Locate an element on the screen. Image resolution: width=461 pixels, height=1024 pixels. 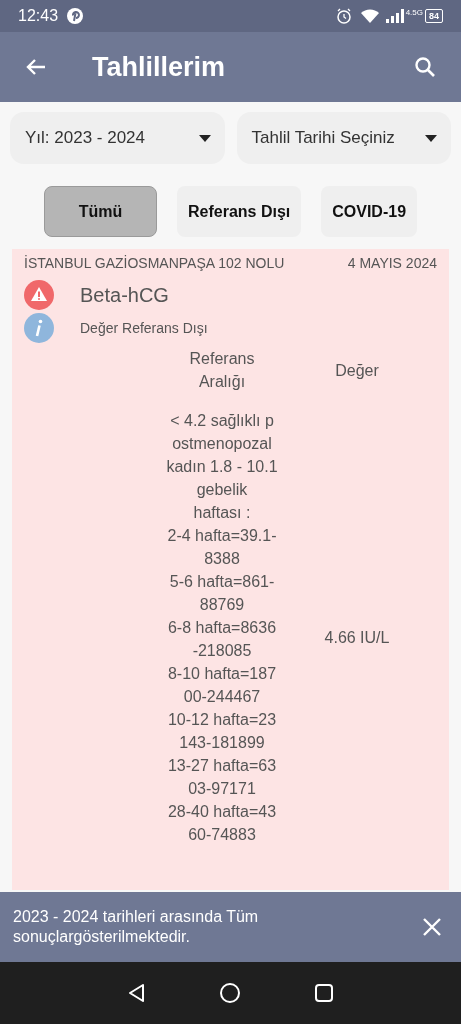
page-title: Tahlillerim is located at coordinates (159, 67).